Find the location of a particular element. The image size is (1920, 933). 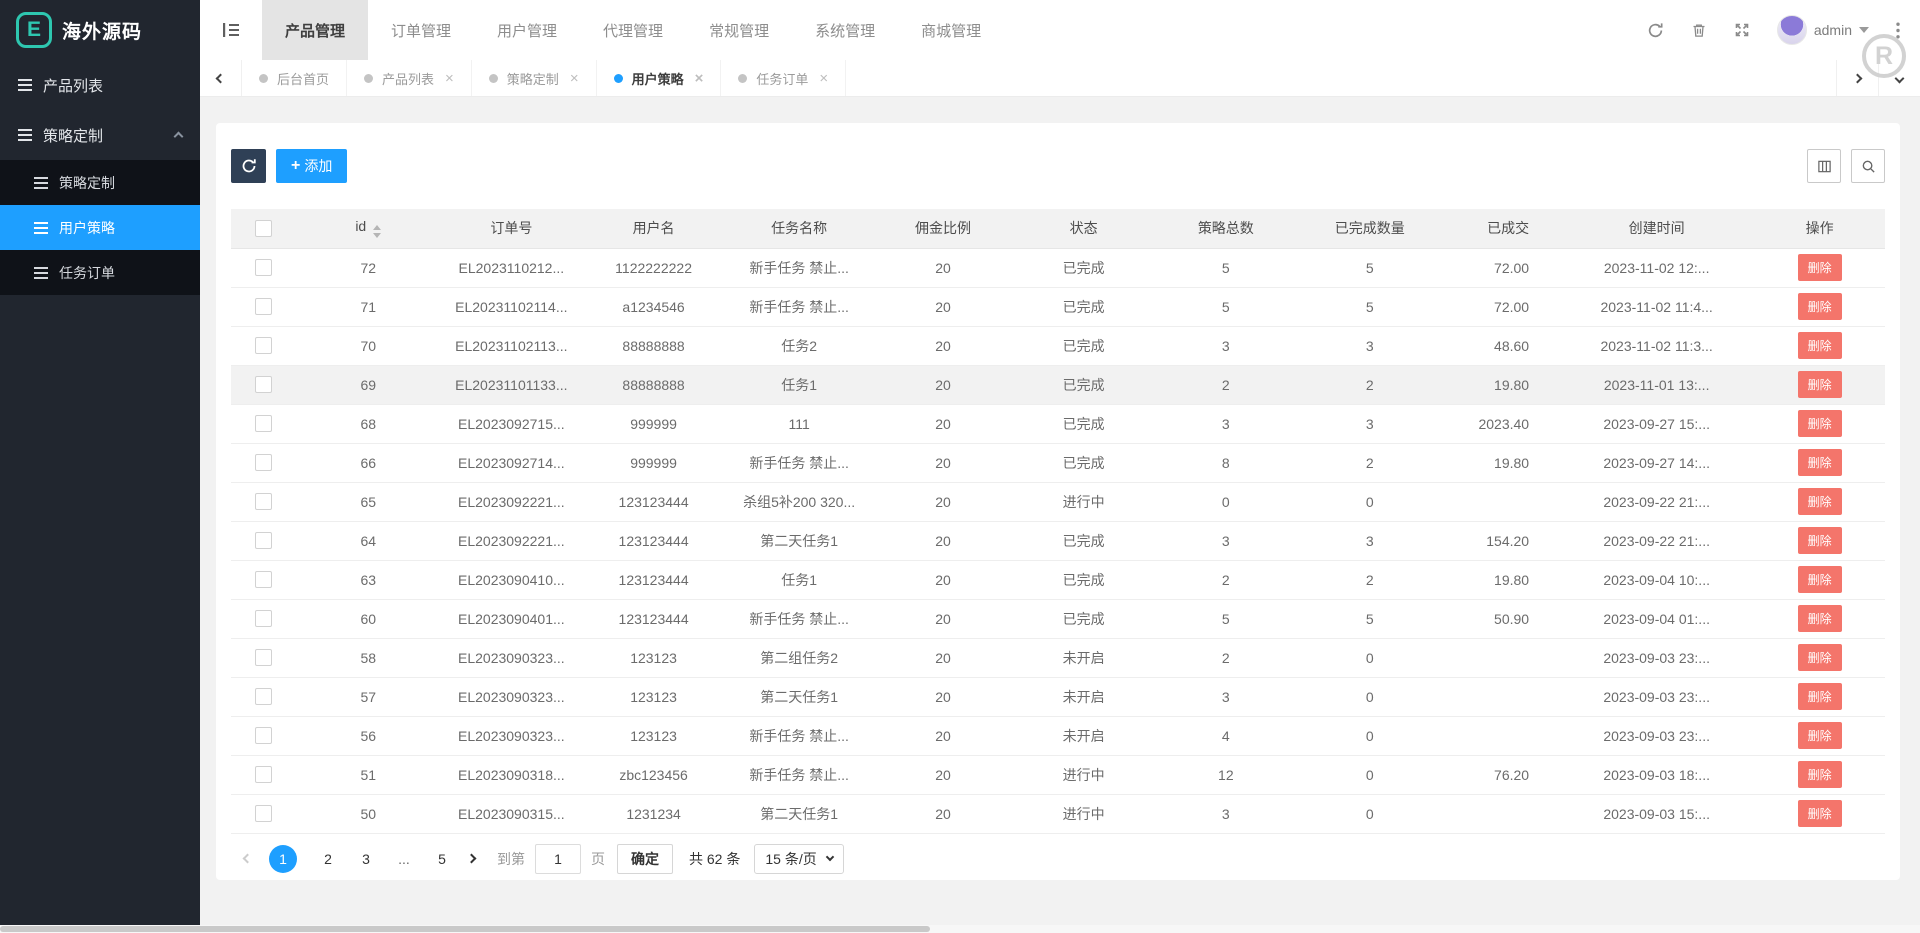

table-search-button is located at coordinates (1868, 166).